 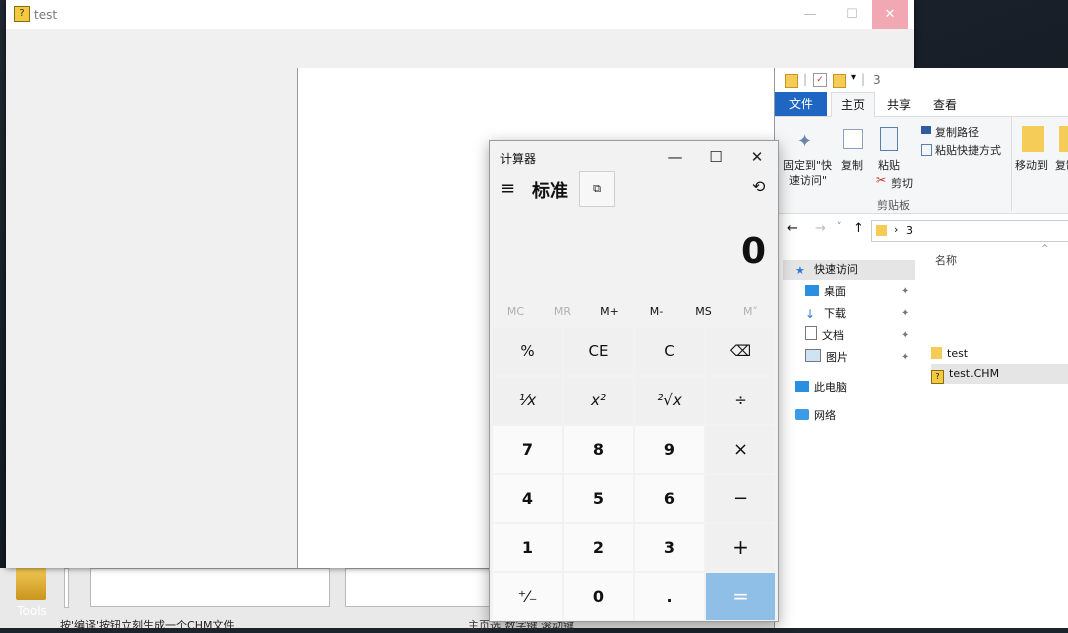 What do you see at coordinates (909, 230) in the screenshot?
I see `breadcrumb-item: 3` at bounding box center [909, 230].